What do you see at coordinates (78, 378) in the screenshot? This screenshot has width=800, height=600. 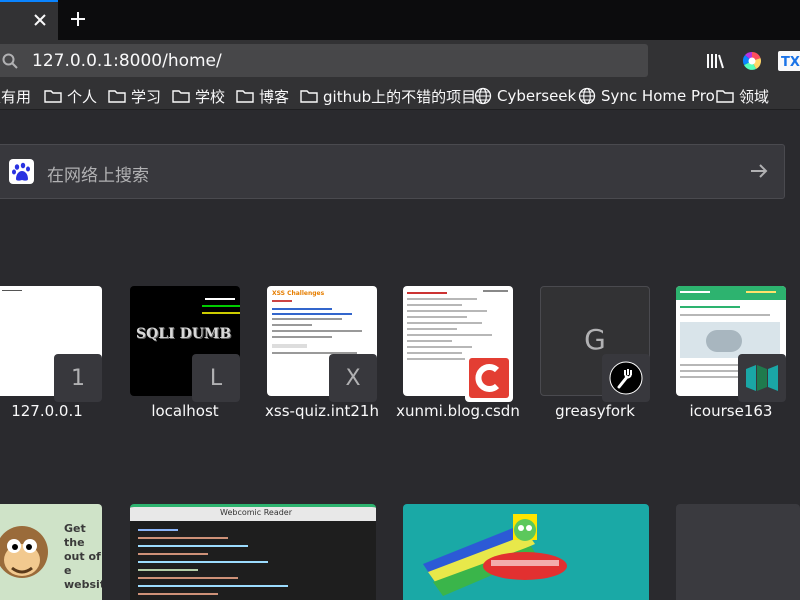 I see `site-badge: 1` at bounding box center [78, 378].